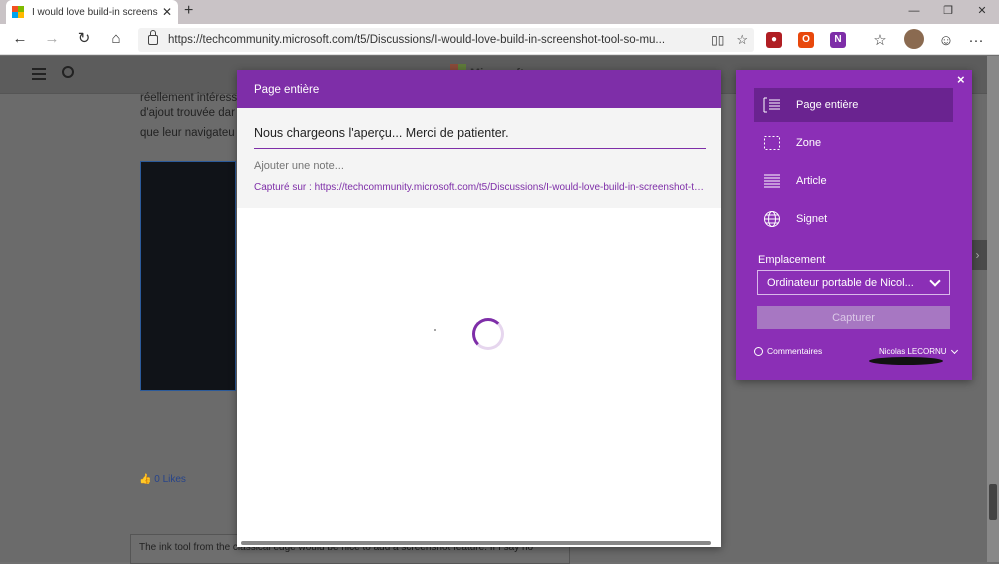 This screenshot has height=564, width=999. I want to click on favorite-star-icon: ☆, so click(742, 40).